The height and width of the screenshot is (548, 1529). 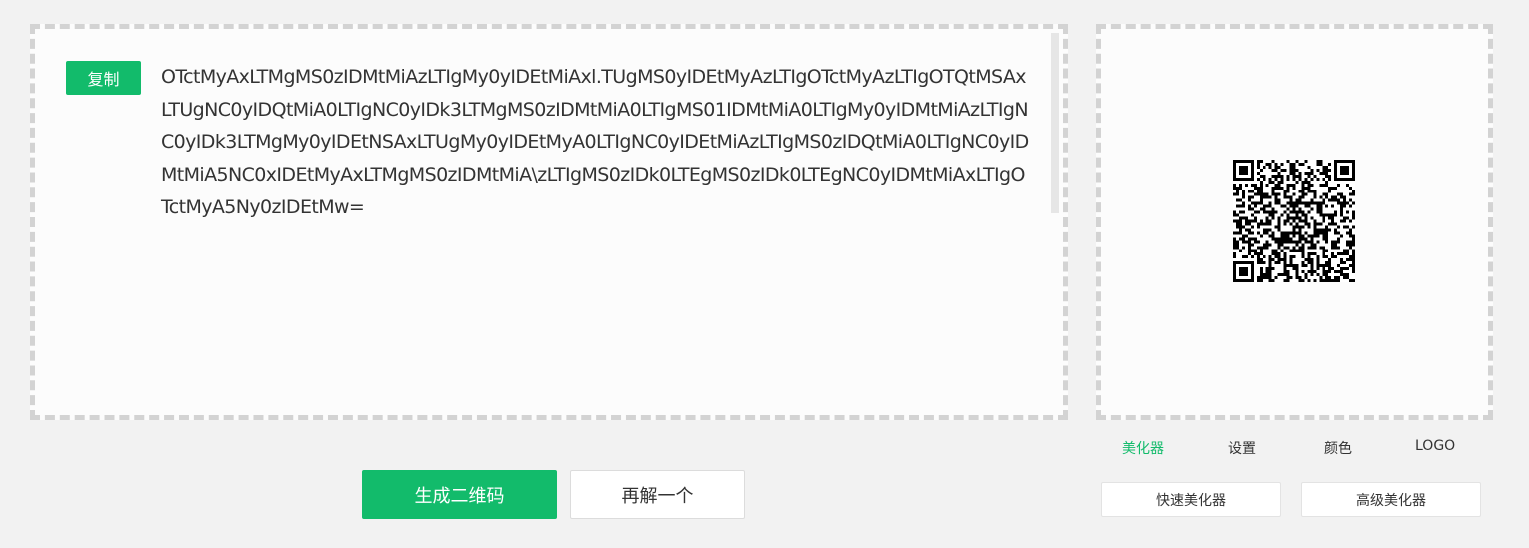 I want to click on tab-settings: 设置, so click(x=1242, y=448).